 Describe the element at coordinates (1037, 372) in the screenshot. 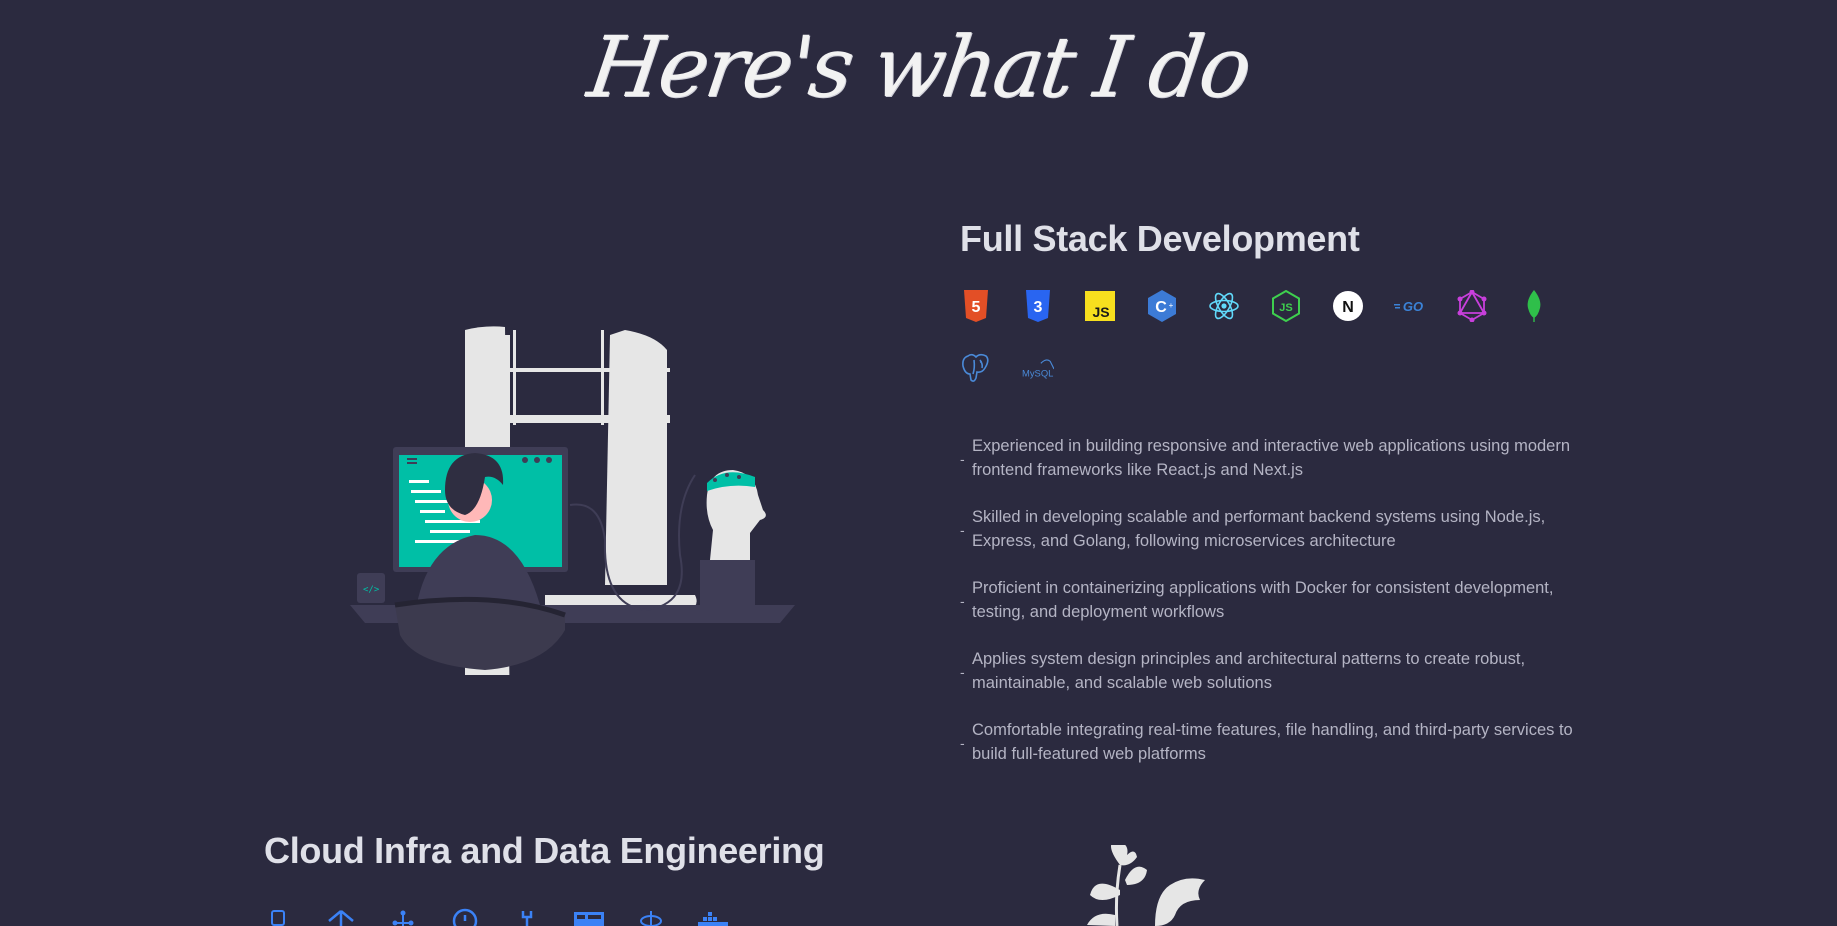

I see `svg-text: MySQL` at that location.